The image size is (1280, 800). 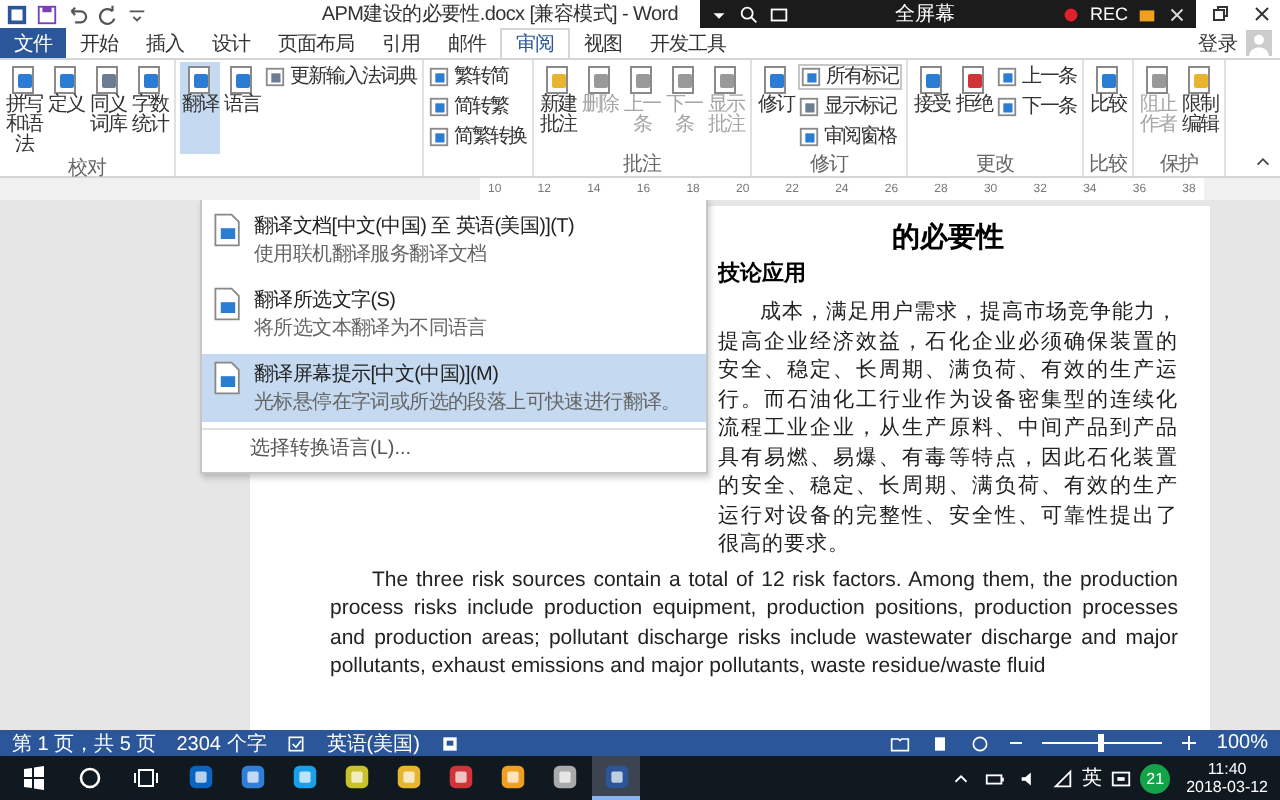 What do you see at coordinates (454, 314) in the screenshot?
I see `menu-item: 翻译所选文字(S) 将所选文本翻译为不同语言` at bounding box center [454, 314].